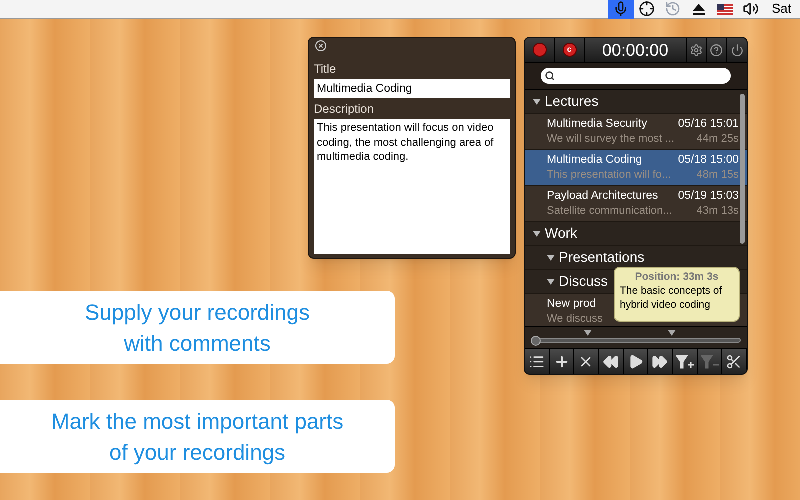 This screenshot has height=500, width=800. I want to click on recording-date: 05/16 15:01, so click(708, 124).